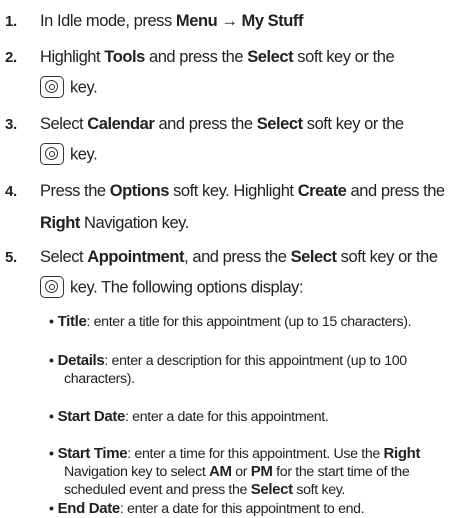  What do you see at coordinates (157, 490) in the screenshot?
I see `text-run: scheduled event and press the` at bounding box center [157, 490].